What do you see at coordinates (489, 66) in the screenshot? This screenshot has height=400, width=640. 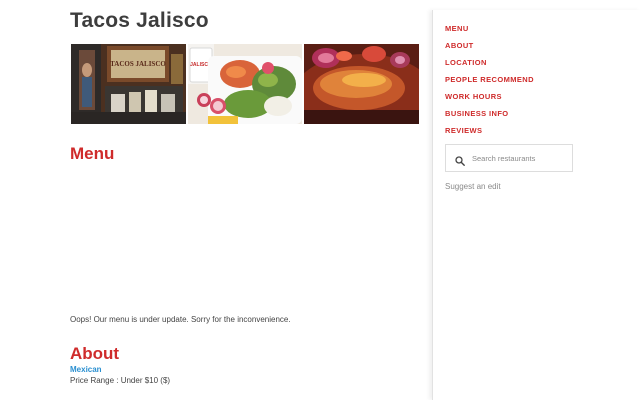 I see `nav-item-location: LOCATION` at bounding box center [489, 66].